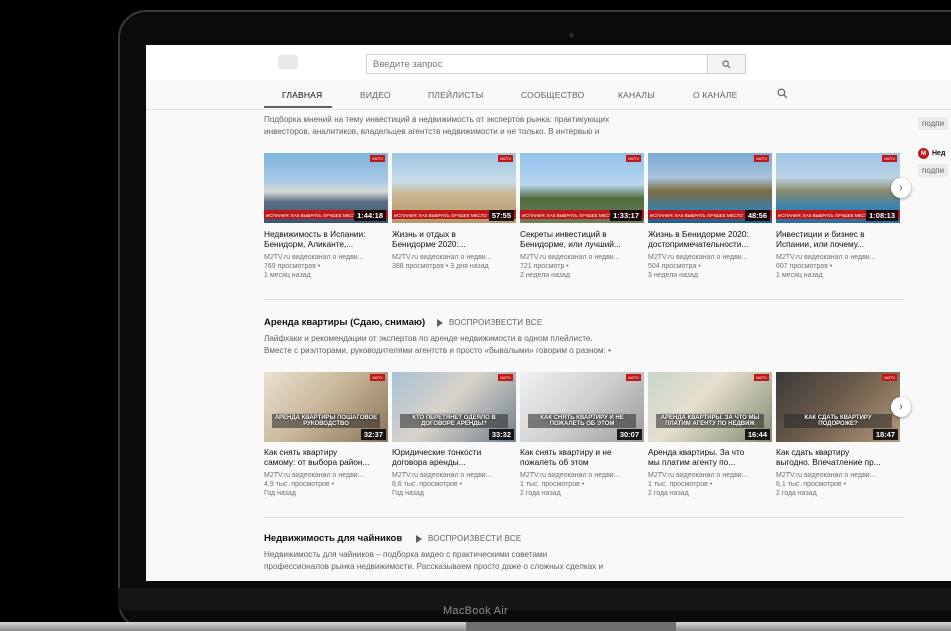 The height and width of the screenshot is (631, 951). What do you see at coordinates (326, 421) in the screenshot?
I see `thumbnail-caption: АРЕНДА КВАРТИРЫ ПОШАГОВОЕ РУКОВОДСТВО` at bounding box center [326, 421].